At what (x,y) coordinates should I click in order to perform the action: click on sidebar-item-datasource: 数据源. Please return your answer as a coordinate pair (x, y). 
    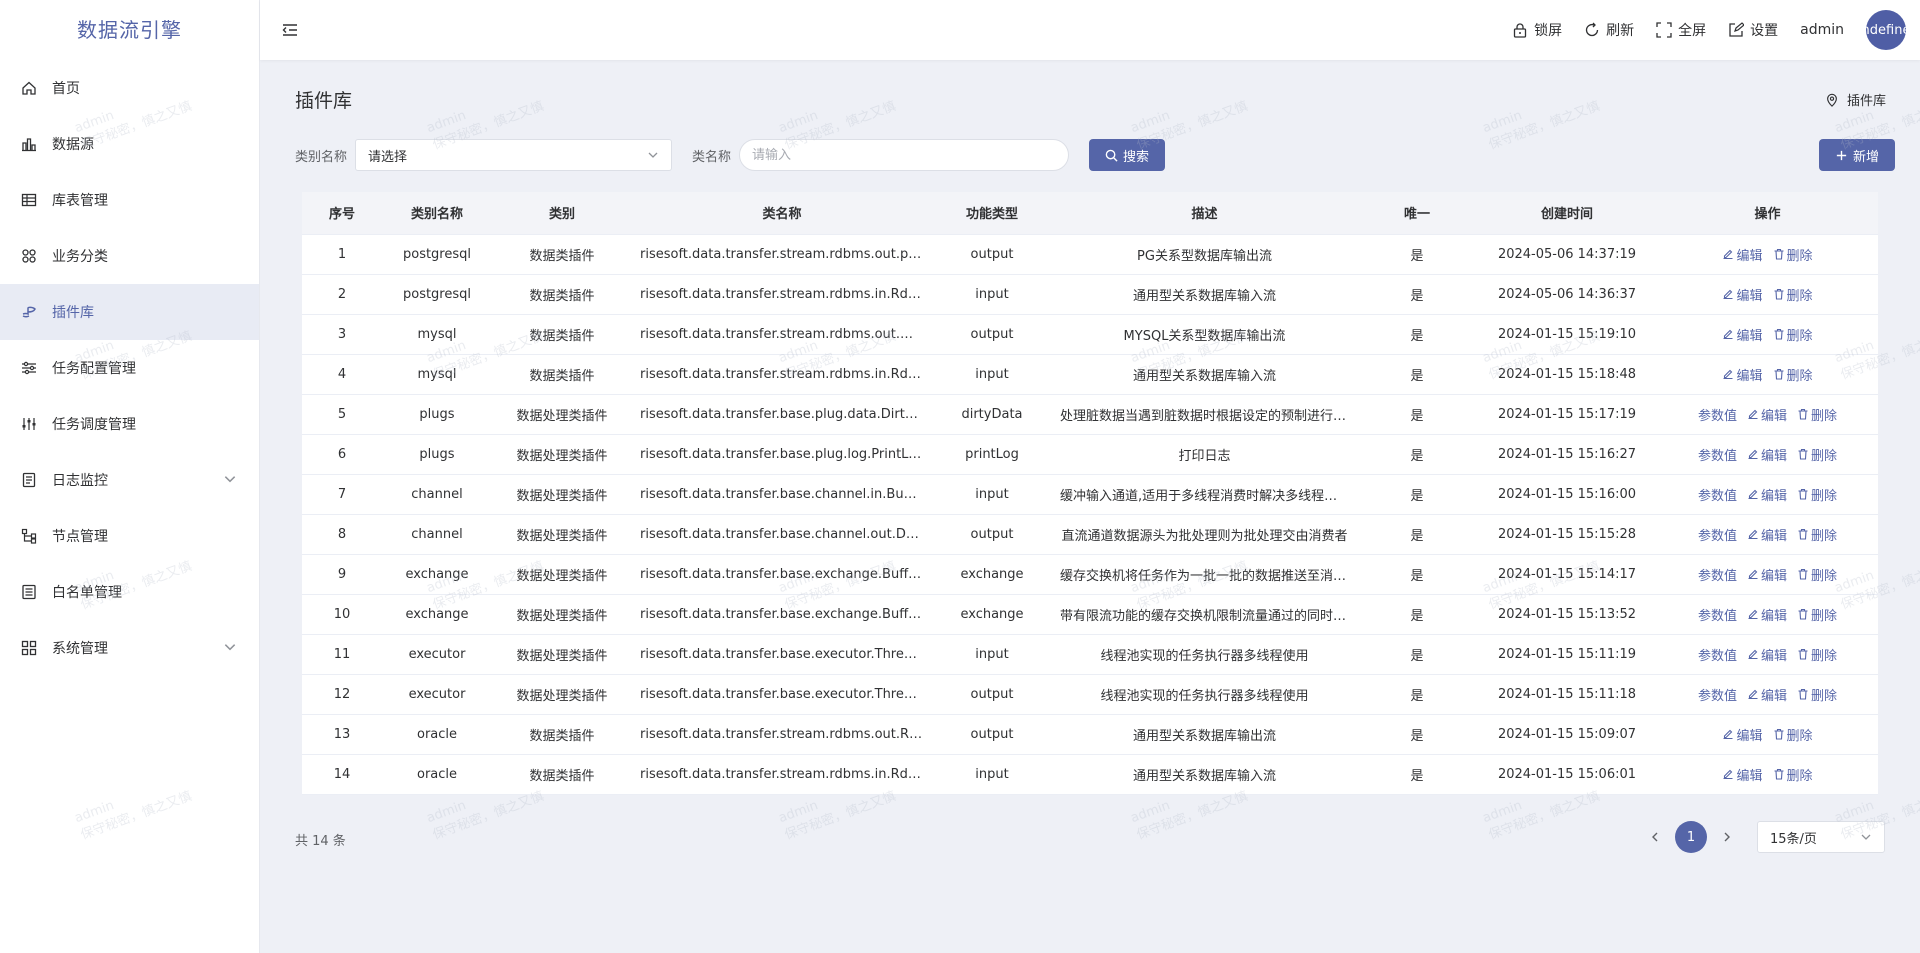
    Looking at the image, I should click on (129, 144).